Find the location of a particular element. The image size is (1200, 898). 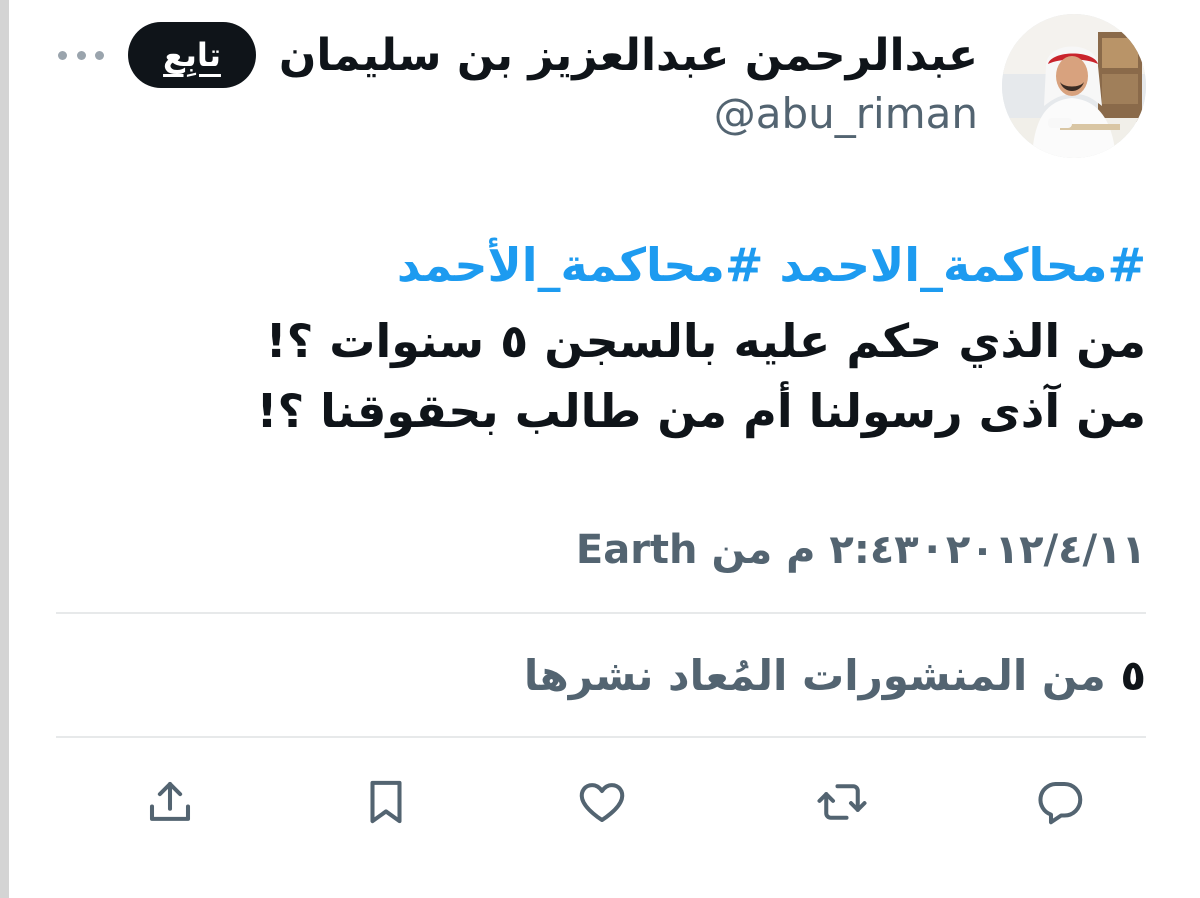

tweet-date: ٢٠١٢/٤/١١ is located at coordinates (1046, 550).